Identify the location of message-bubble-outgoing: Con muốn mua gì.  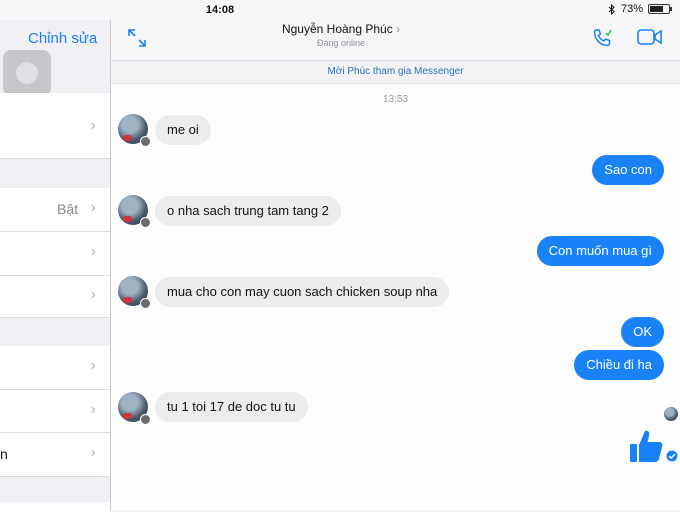
(600, 251).